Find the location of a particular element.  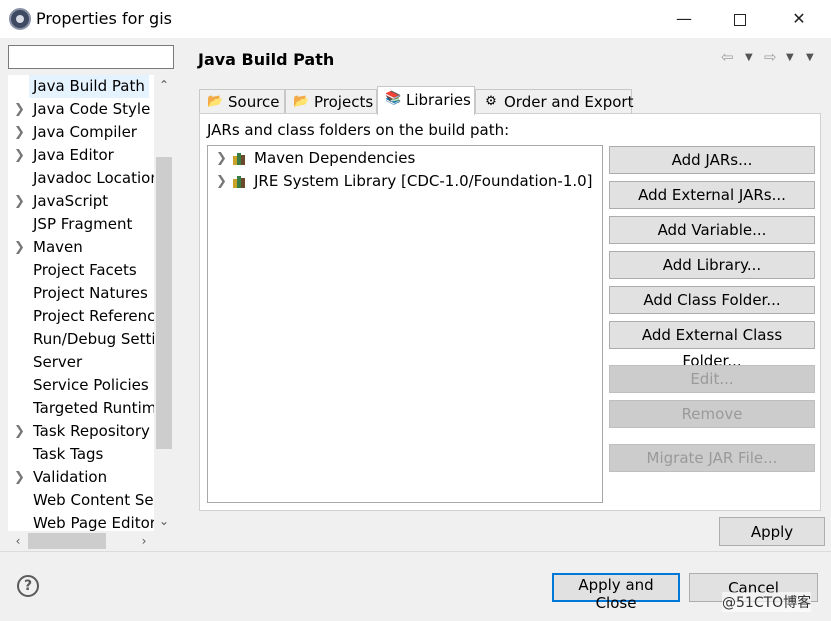

tree-item: Project References is located at coordinates (81, 316).